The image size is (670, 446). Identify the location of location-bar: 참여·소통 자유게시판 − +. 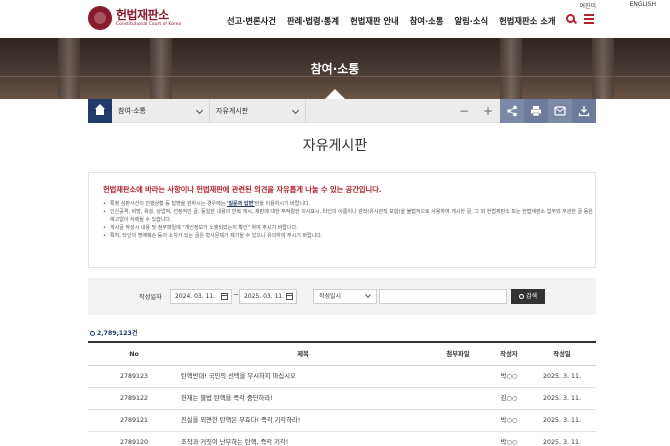
(342, 111).